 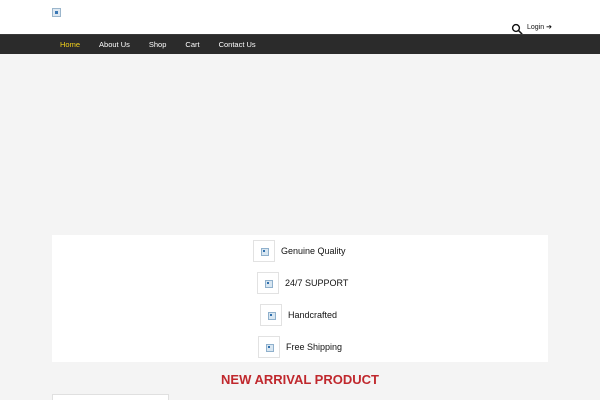 I want to click on login-arrow-icon: ➔, so click(x=549, y=27).